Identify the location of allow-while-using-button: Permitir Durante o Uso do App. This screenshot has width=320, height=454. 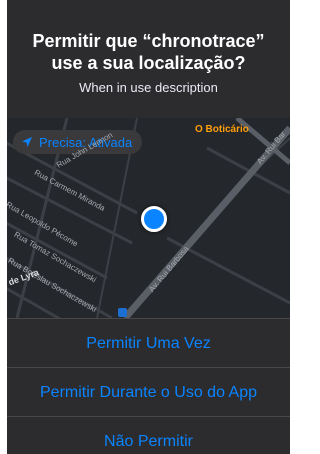
(148, 391).